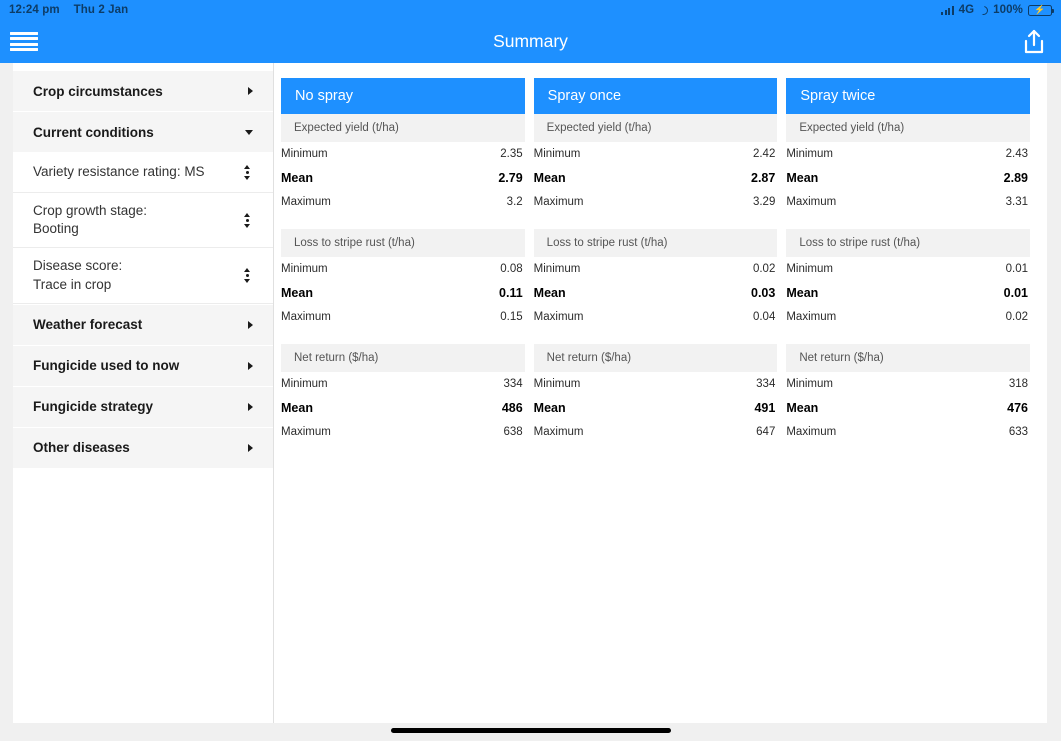  I want to click on sidebar-section-weather-forecast: Weather forecast, so click(143, 324).